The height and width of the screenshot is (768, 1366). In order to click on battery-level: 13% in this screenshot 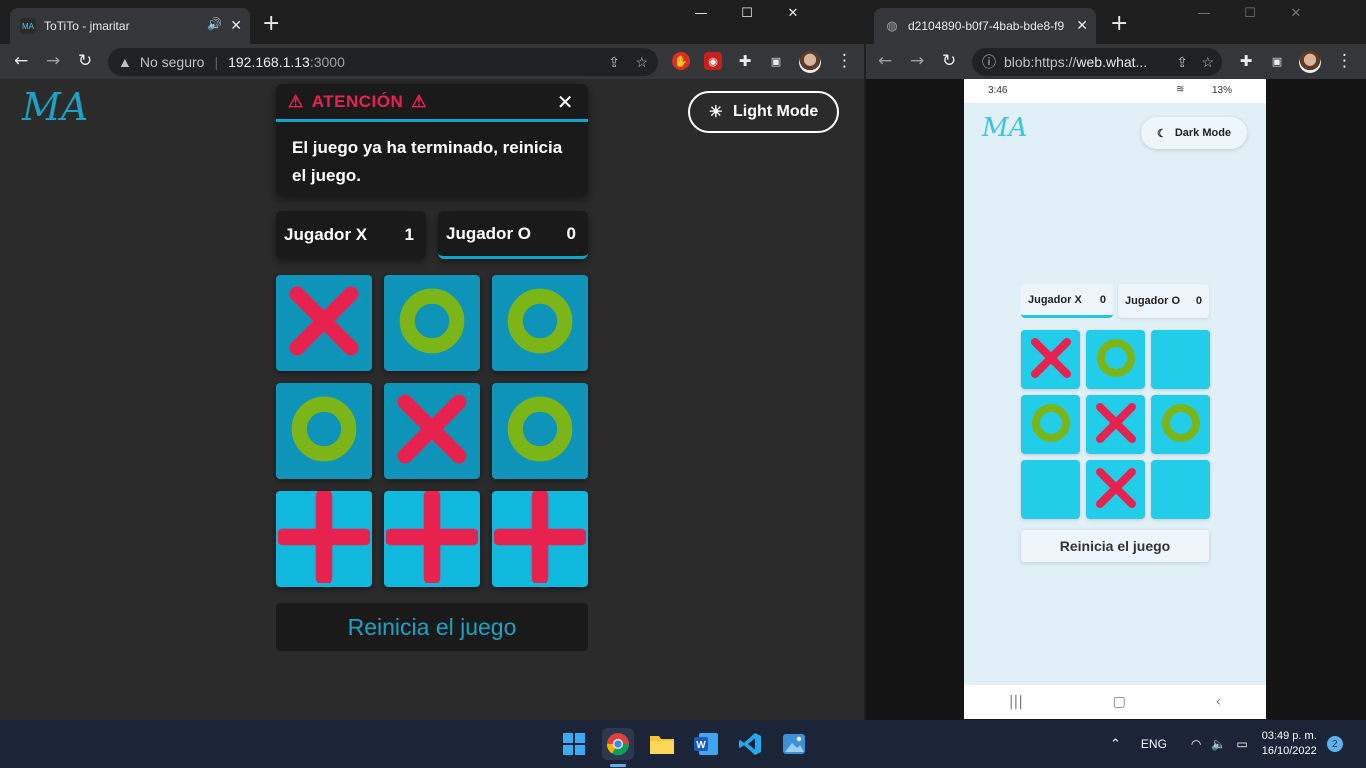, I will do `click(1222, 90)`.